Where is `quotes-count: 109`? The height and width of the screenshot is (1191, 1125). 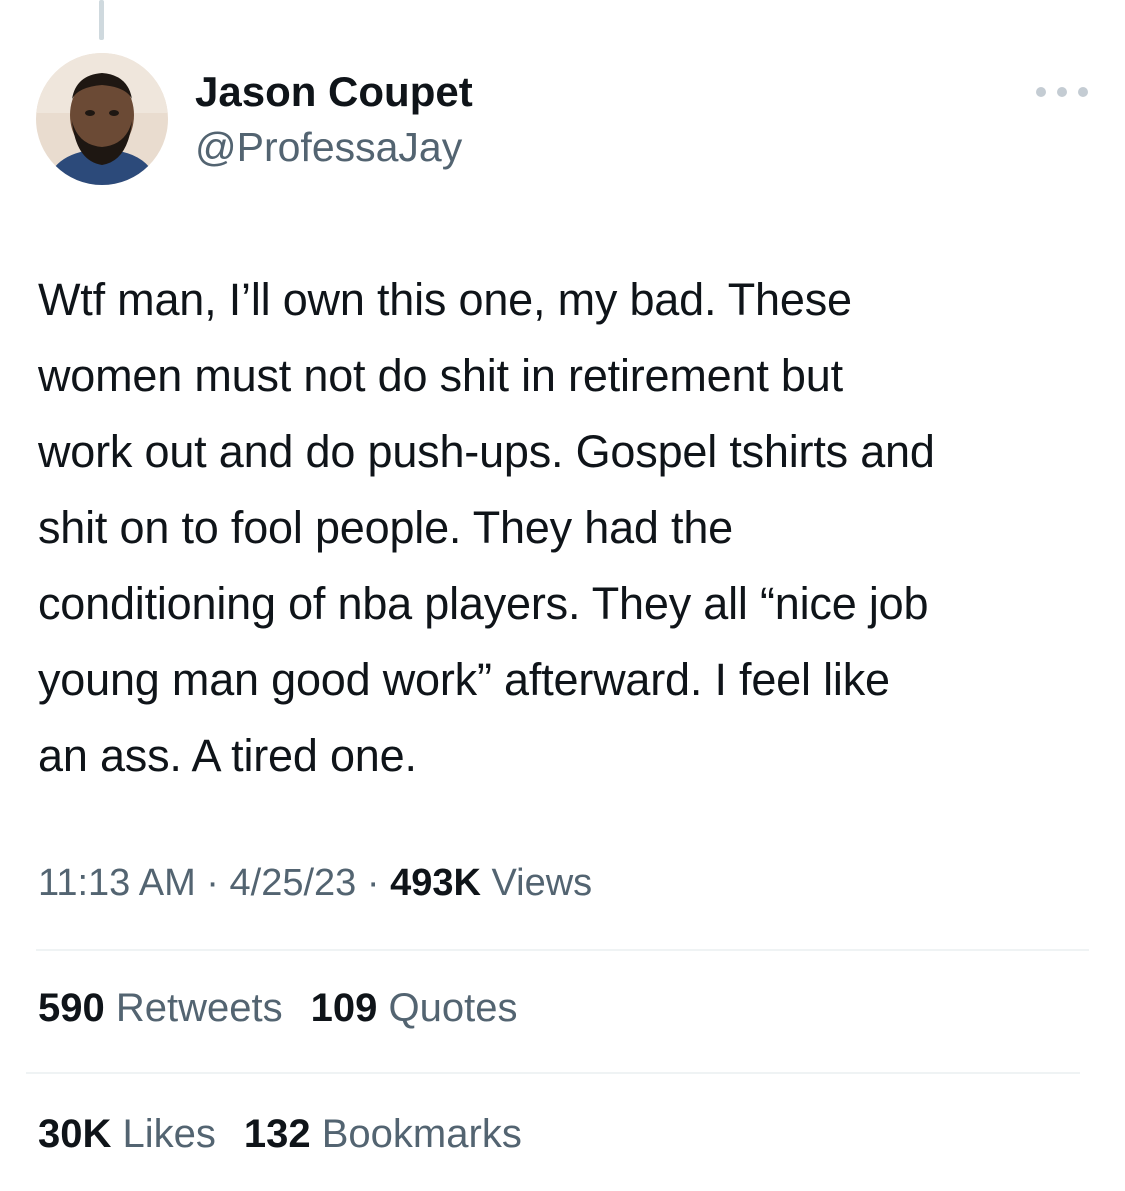 quotes-count: 109 is located at coordinates (344, 1008).